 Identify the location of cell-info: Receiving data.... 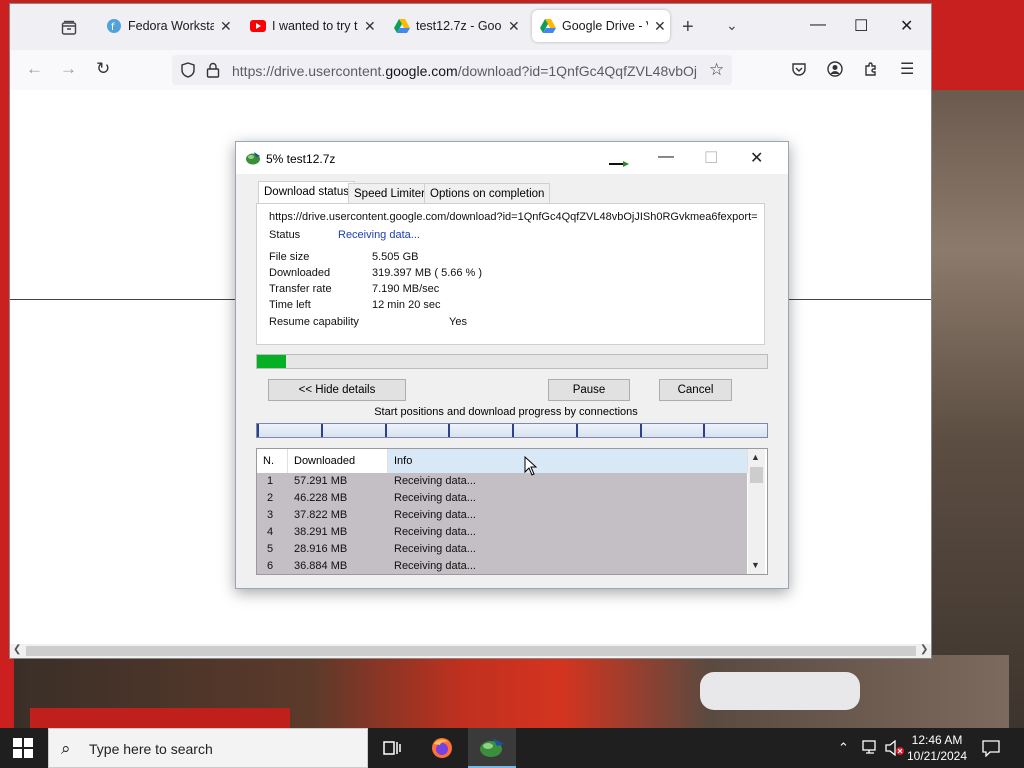
(435, 549).